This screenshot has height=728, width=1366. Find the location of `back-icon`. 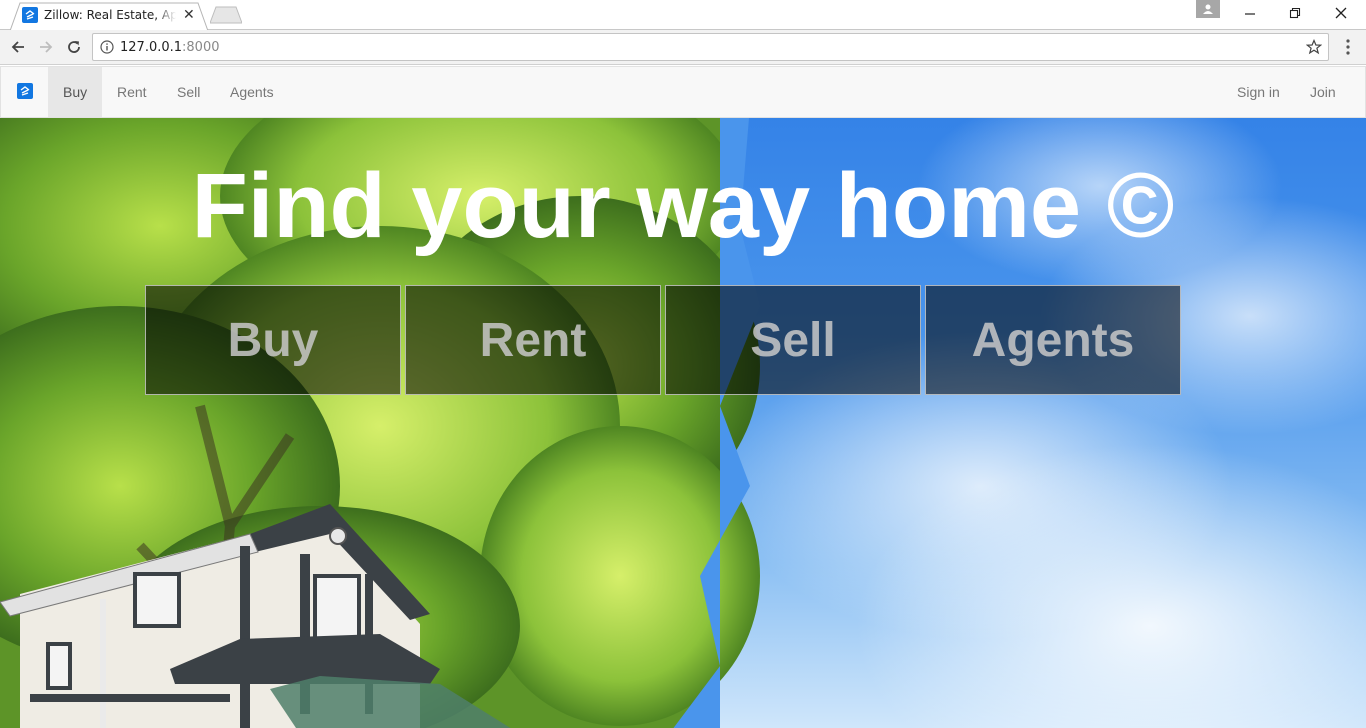

back-icon is located at coordinates (18, 47).